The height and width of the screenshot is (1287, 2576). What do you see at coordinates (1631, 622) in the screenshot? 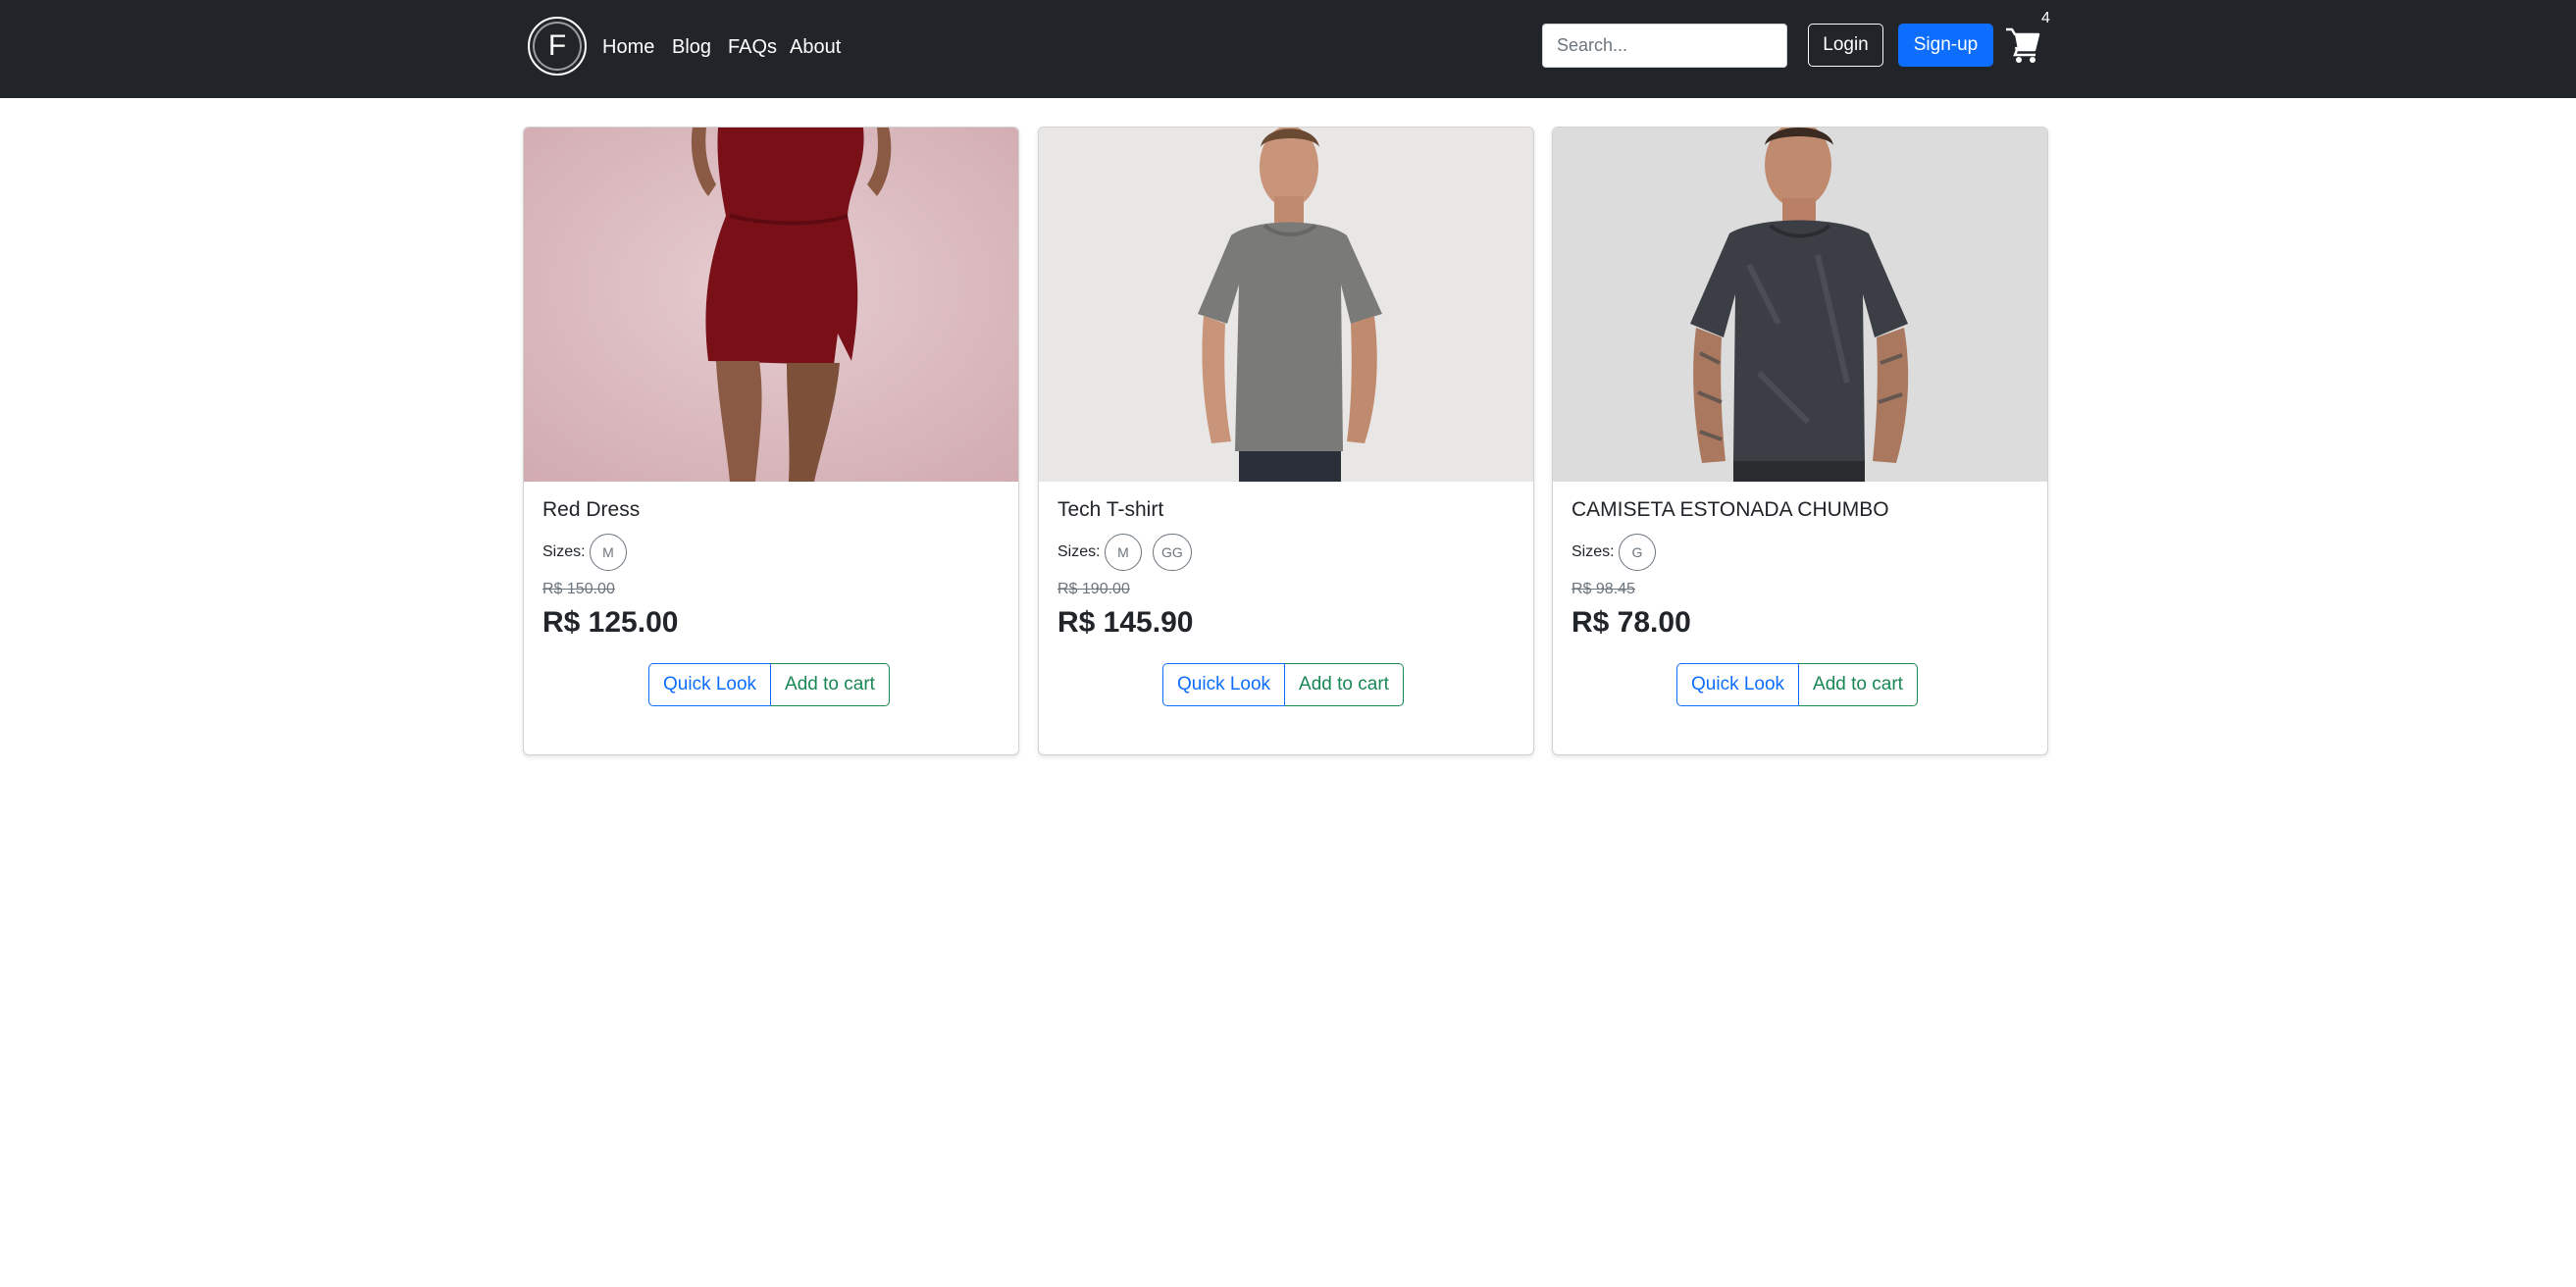
I see `product-price: R$ 78.00` at bounding box center [1631, 622].